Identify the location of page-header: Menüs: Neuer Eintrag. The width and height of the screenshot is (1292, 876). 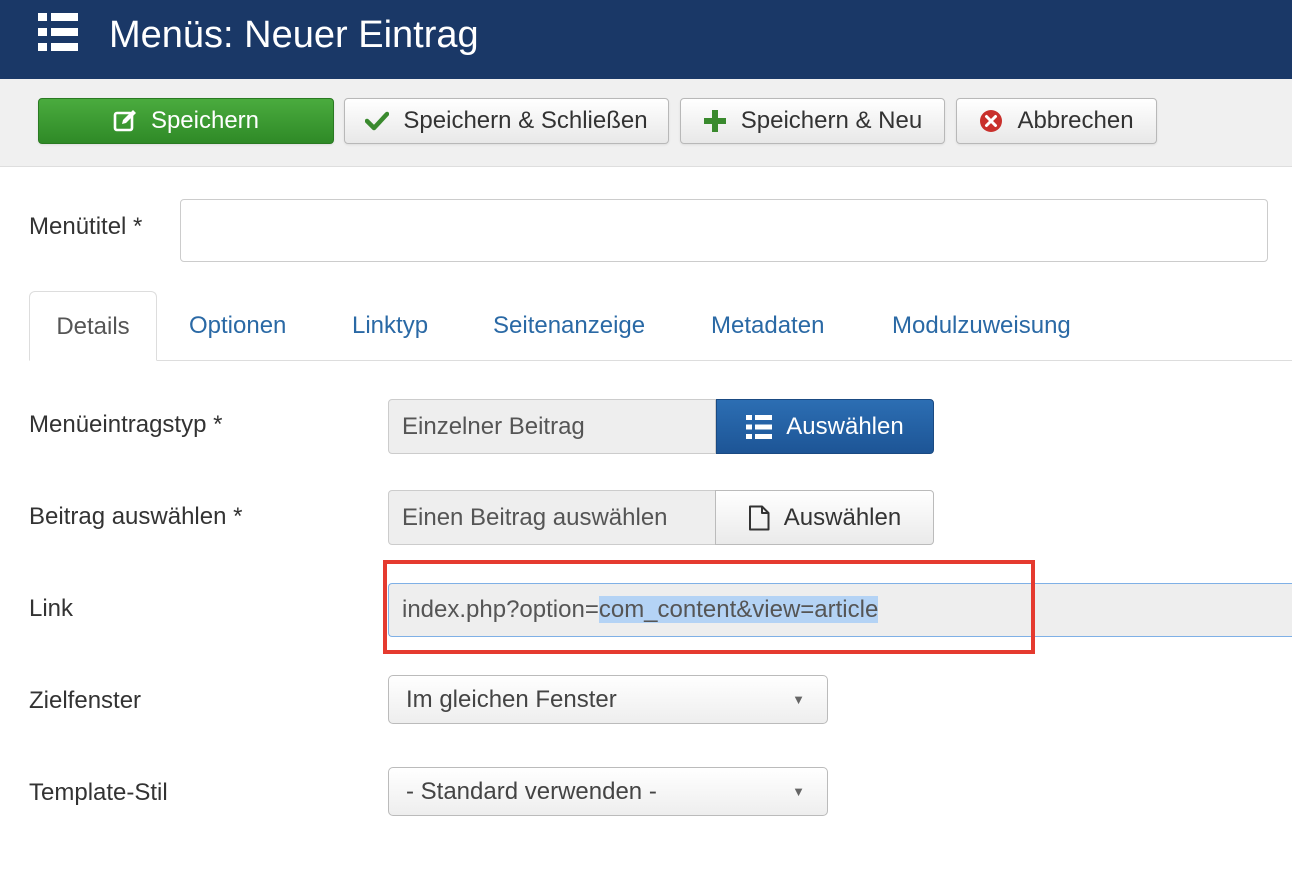
(646, 39).